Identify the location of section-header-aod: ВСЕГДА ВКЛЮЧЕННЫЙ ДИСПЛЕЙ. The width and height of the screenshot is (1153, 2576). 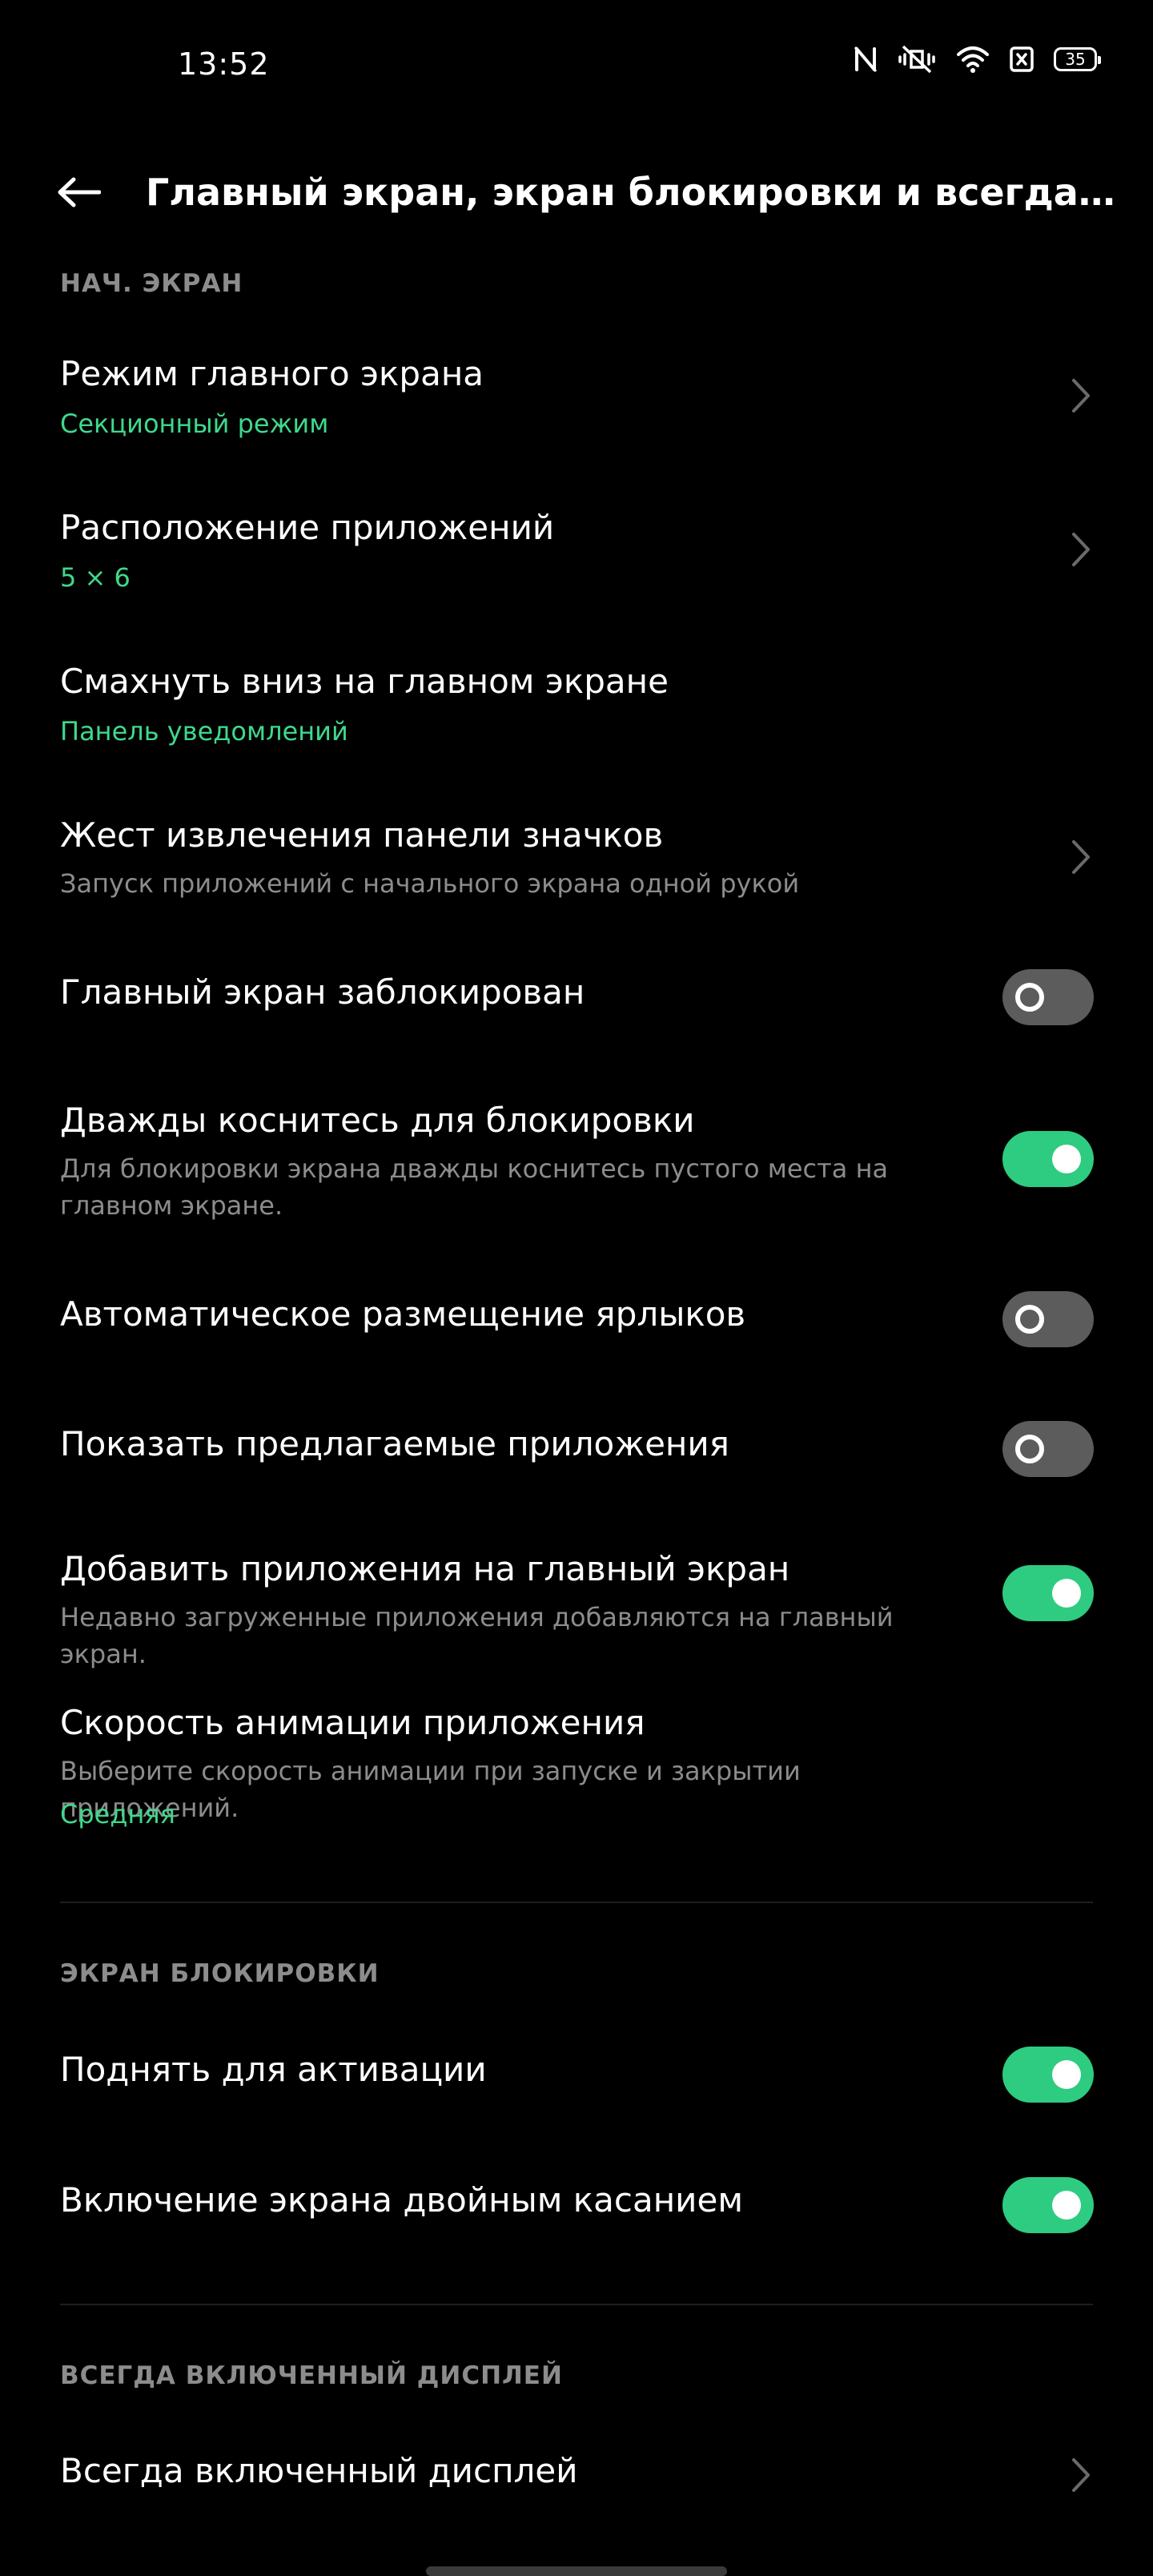
(311, 2375).